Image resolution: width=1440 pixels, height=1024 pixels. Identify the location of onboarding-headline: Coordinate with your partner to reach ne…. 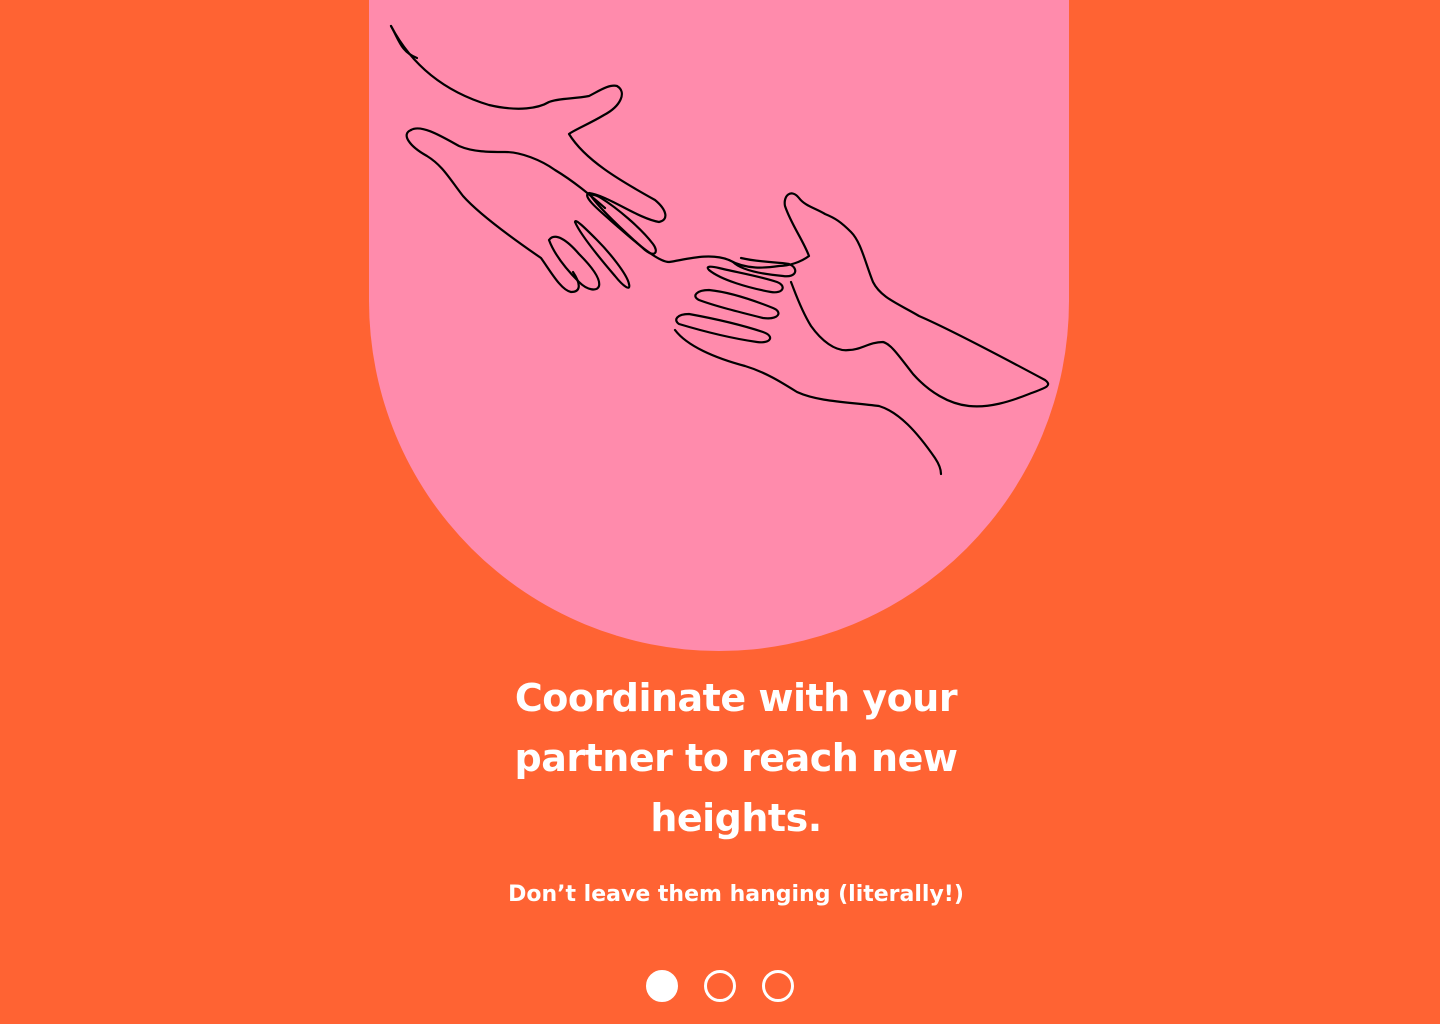
(736, 758).